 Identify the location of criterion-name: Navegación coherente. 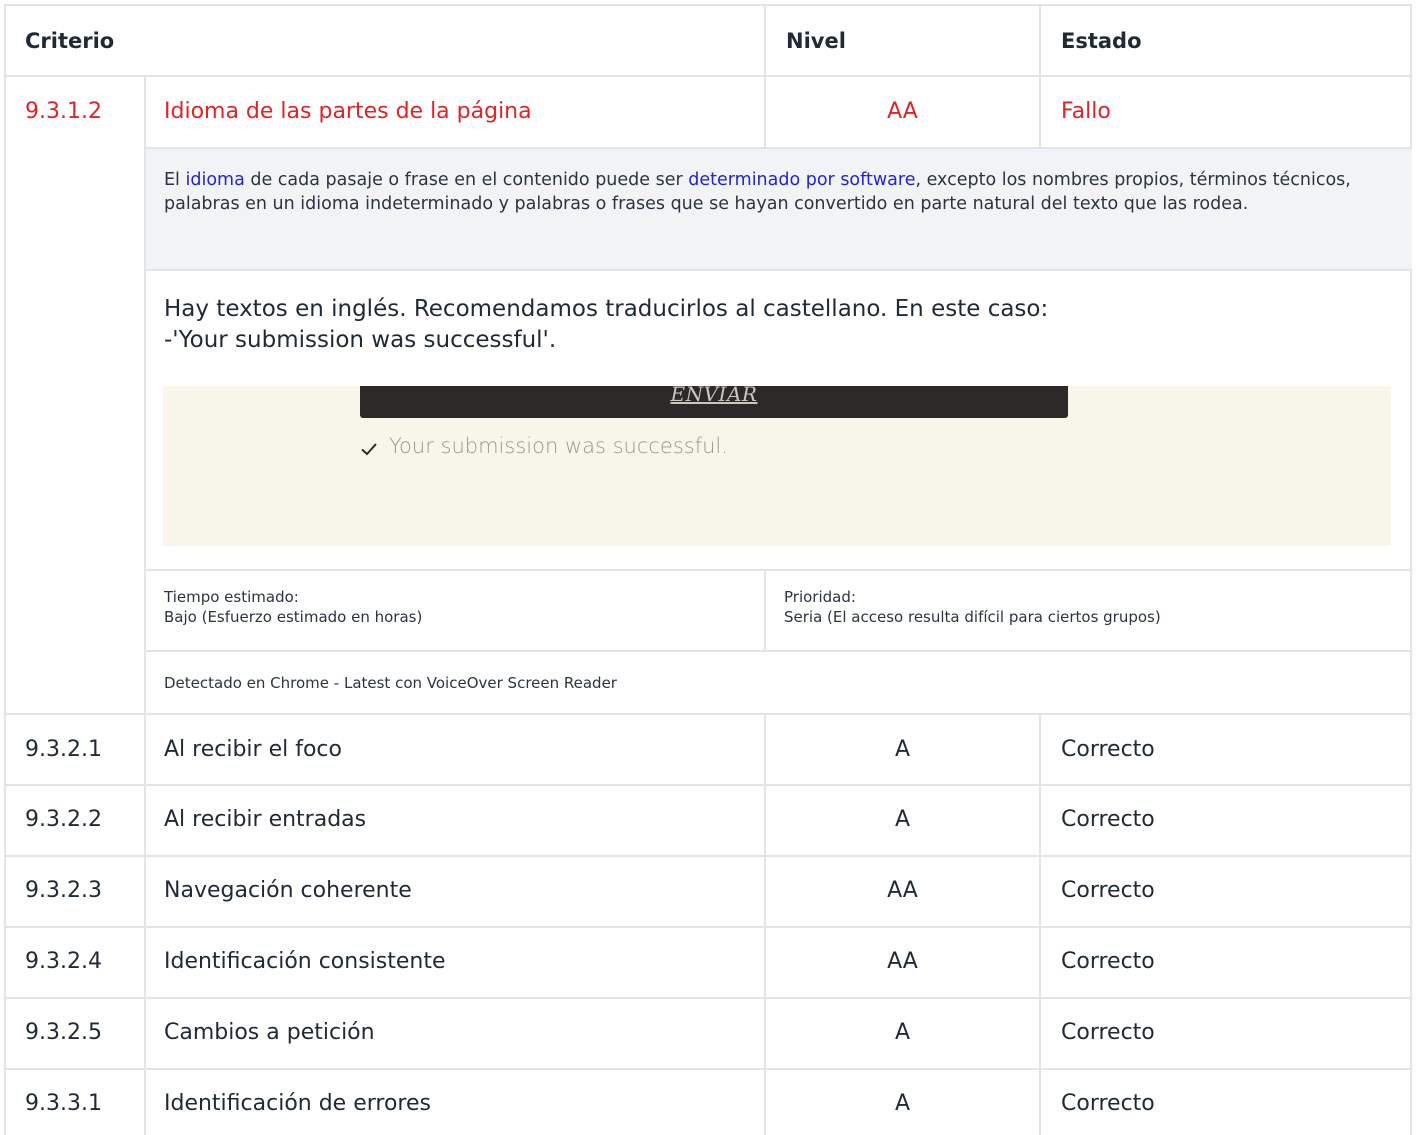
(288, 890).